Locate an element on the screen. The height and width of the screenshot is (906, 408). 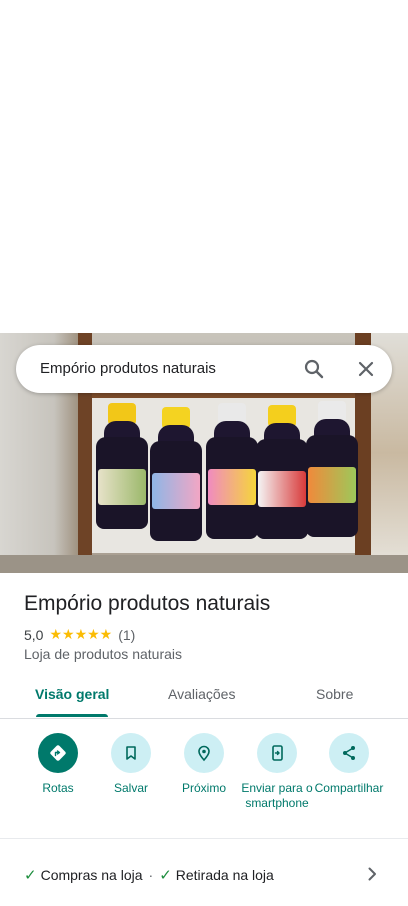
directions-icon is located at coordinates (58, 753).